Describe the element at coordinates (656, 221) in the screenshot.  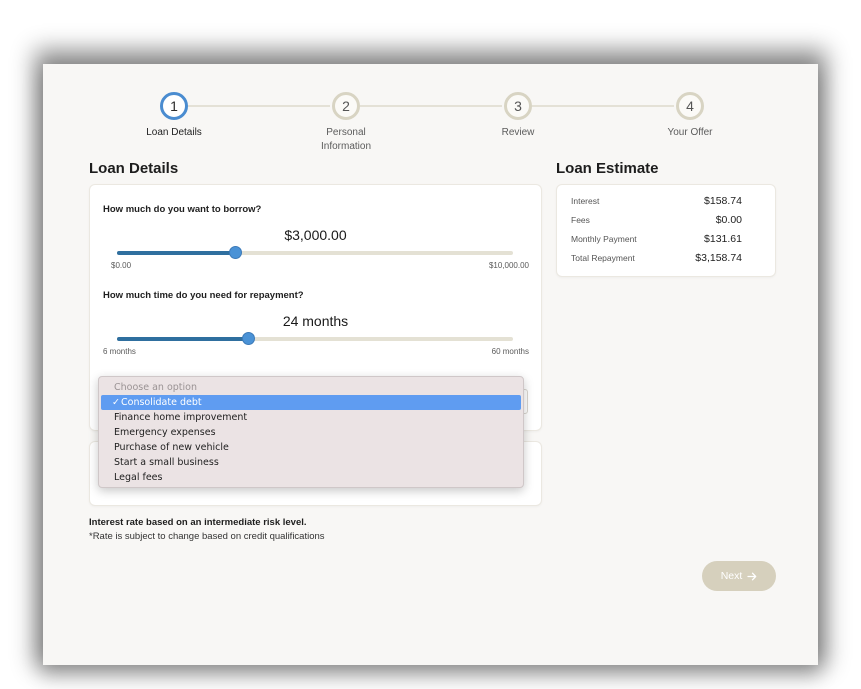
I see `estimate-row-fees: Fees $0.00` at that location.